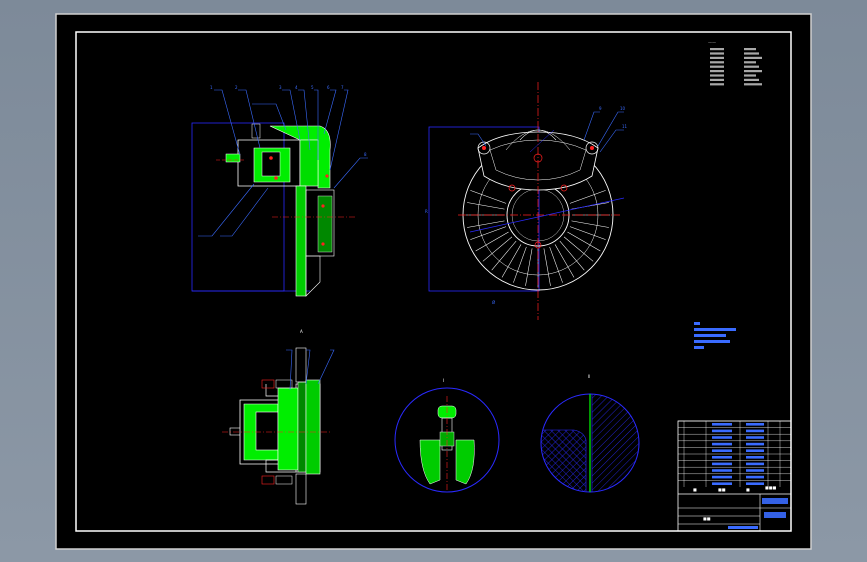 This screenshot has width=867, height=562. Describe the element at coordinates (313, 427) in the screenshot. I see `section-disc` at that location.